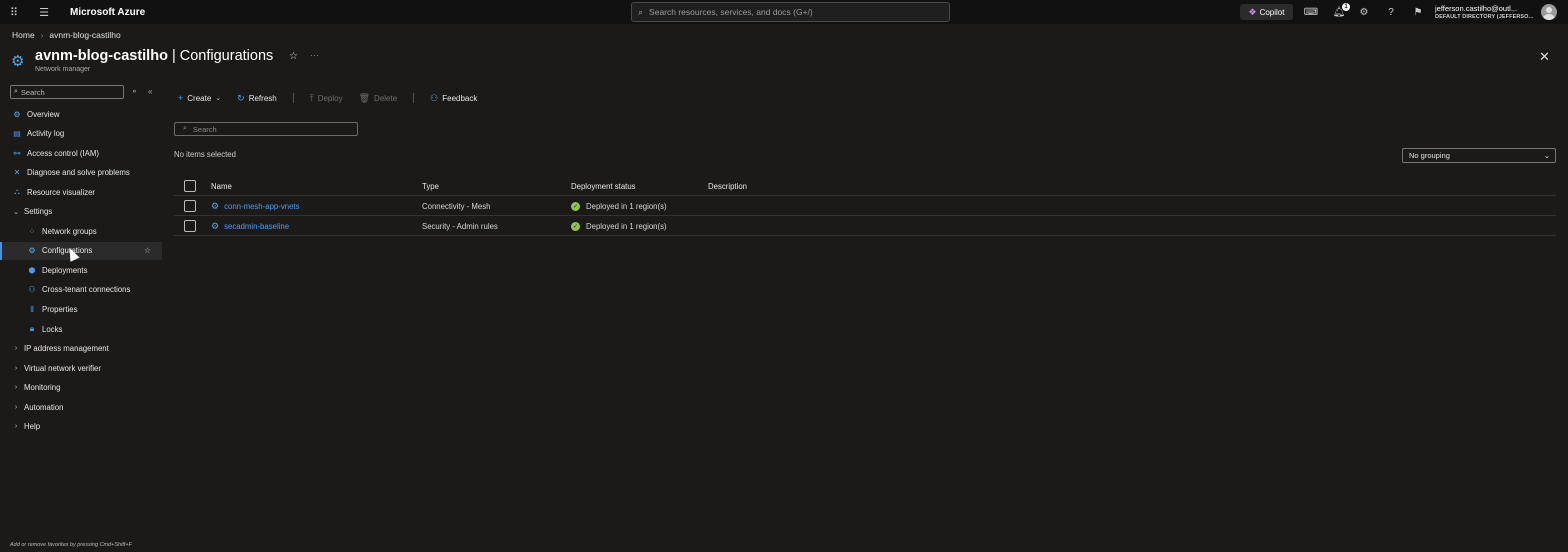 The image size is (1568, 552). Describe the element at coordinates (17, 153) in the screenshot. I see `access-control-icon: ⚯` at that location.